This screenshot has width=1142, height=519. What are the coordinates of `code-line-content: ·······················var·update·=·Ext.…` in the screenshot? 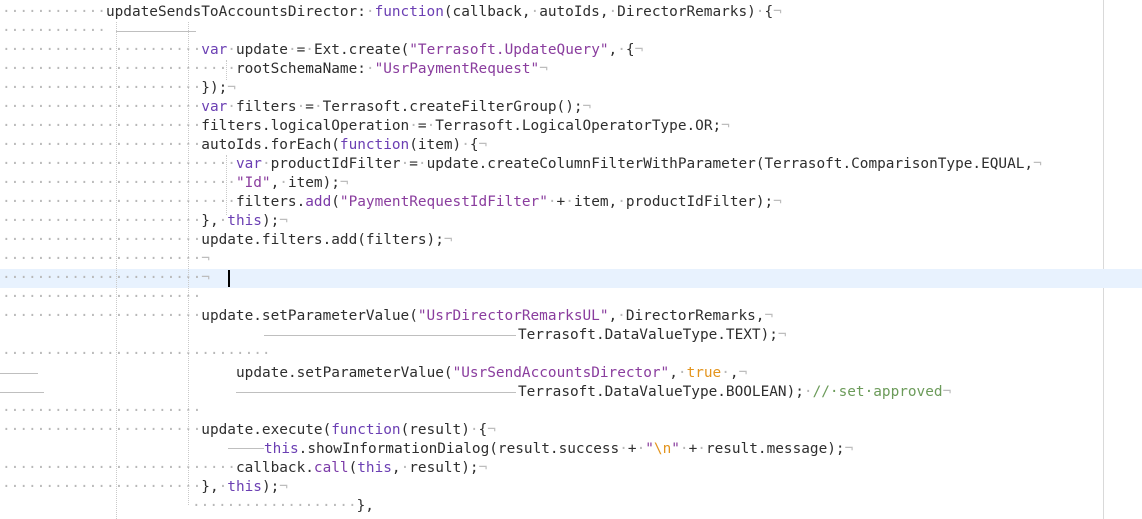 It's located at (322, 50).